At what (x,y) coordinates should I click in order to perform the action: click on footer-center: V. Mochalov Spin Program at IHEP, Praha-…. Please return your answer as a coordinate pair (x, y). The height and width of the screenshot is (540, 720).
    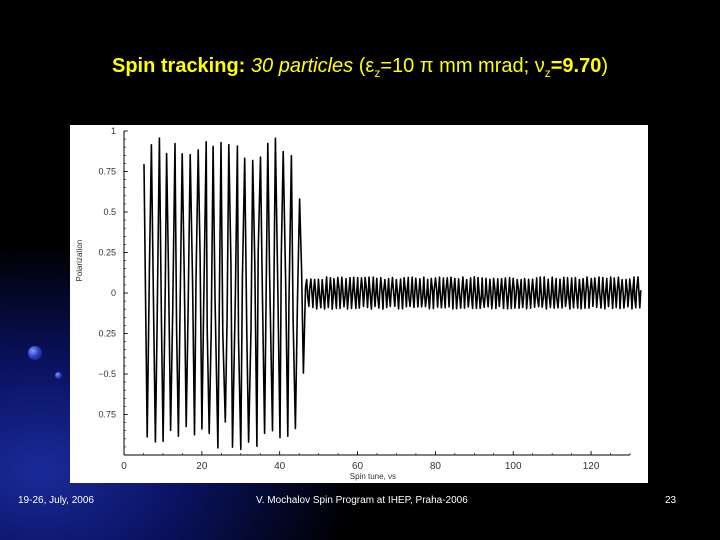
    Looking at the image, I should click on (362, 500).